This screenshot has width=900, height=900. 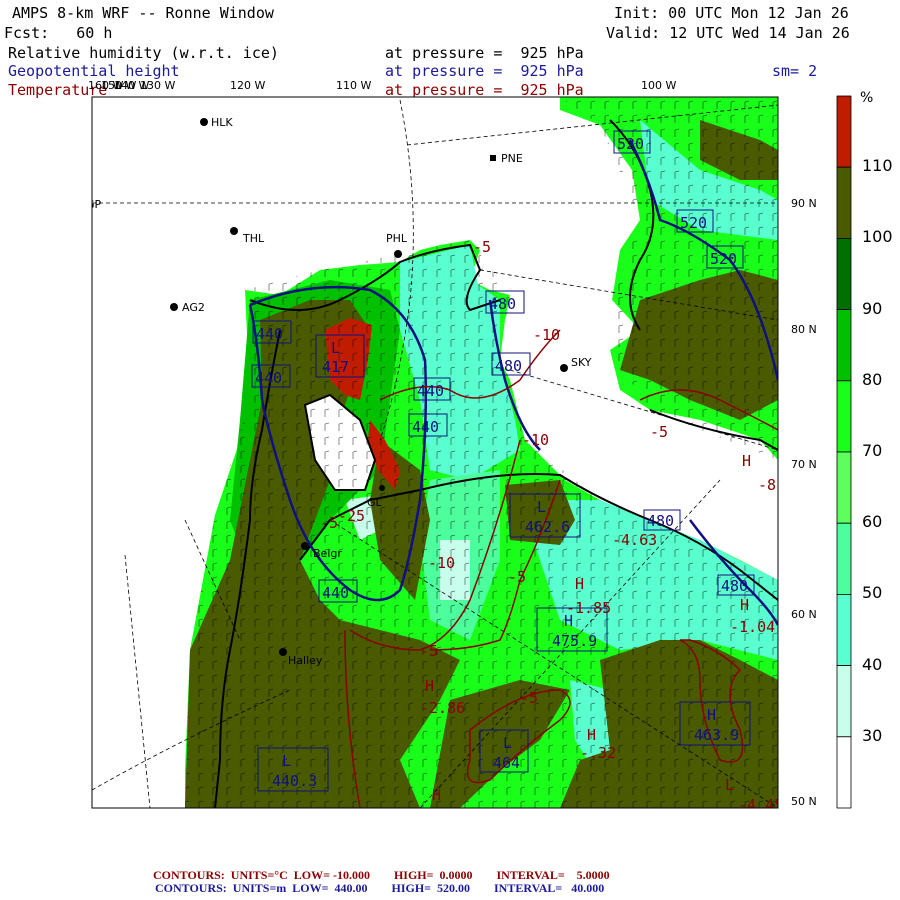 What do you see at coordinates (872, 735) in the screenshot?
I see `colorbar-tick: 30` at bounding box center [872, 735].